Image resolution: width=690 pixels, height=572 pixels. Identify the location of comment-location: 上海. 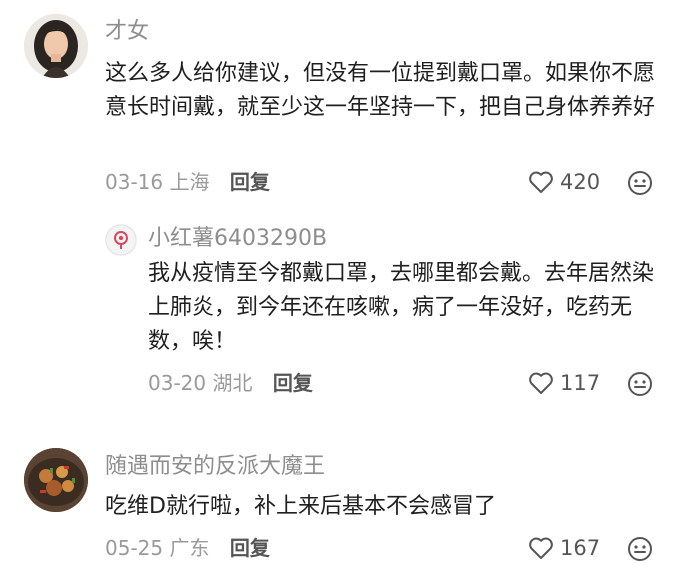
(189, 182).